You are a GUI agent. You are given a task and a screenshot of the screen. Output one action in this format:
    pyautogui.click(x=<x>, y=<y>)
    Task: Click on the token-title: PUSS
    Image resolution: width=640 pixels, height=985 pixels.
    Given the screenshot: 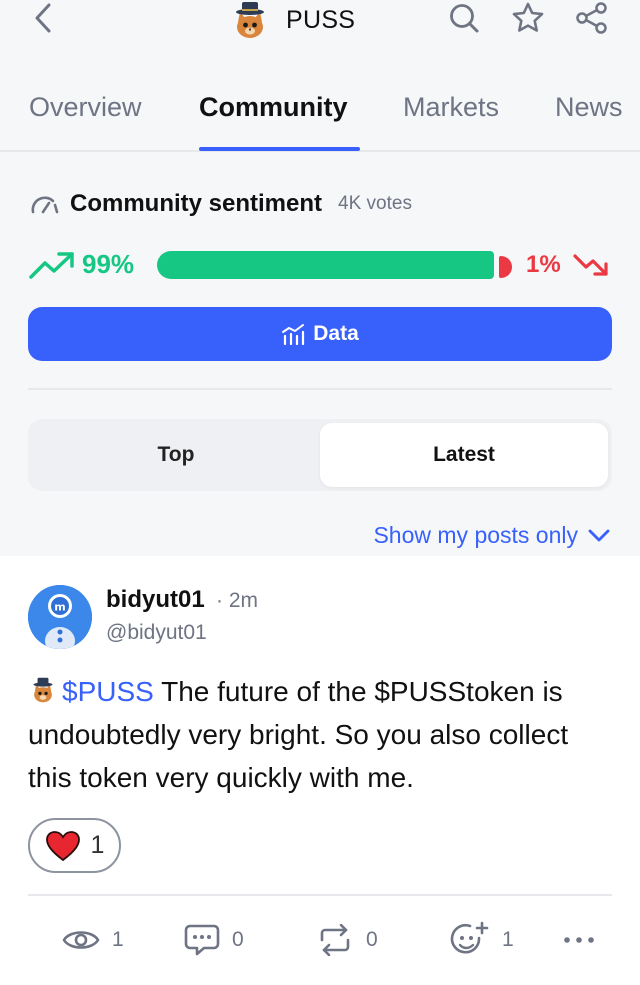 What is the action you would take?
    pyautogui.click(x=291, y=20)
    